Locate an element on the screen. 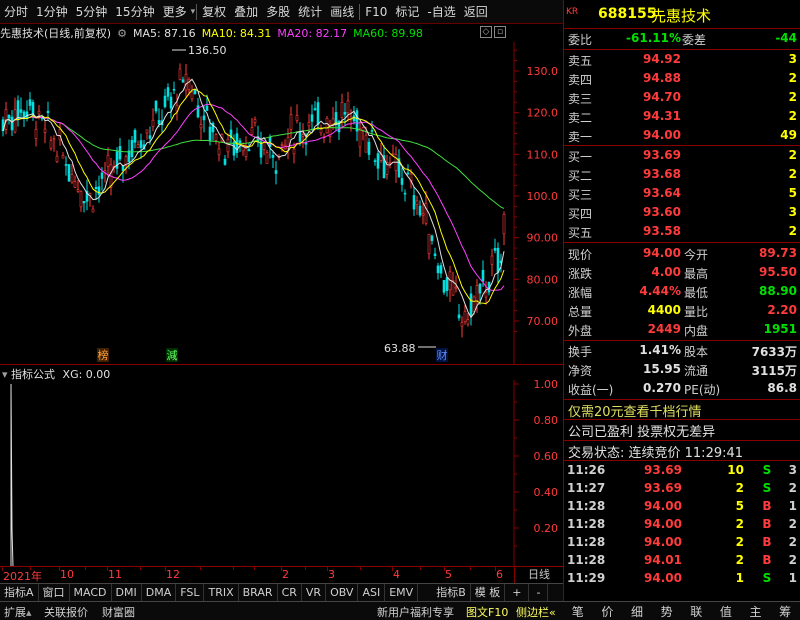 Image resolution: width=800 pixels, height=620 pixels. indicator-tab-5: FSL is located at coordinates (190, 592).